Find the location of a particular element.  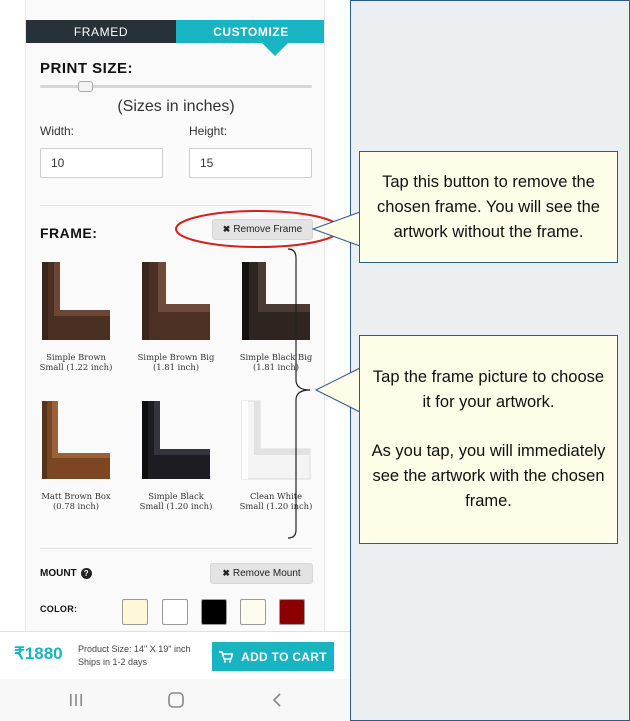

remove-mount-label: Remove Mount is located at coordinates (266, 573).